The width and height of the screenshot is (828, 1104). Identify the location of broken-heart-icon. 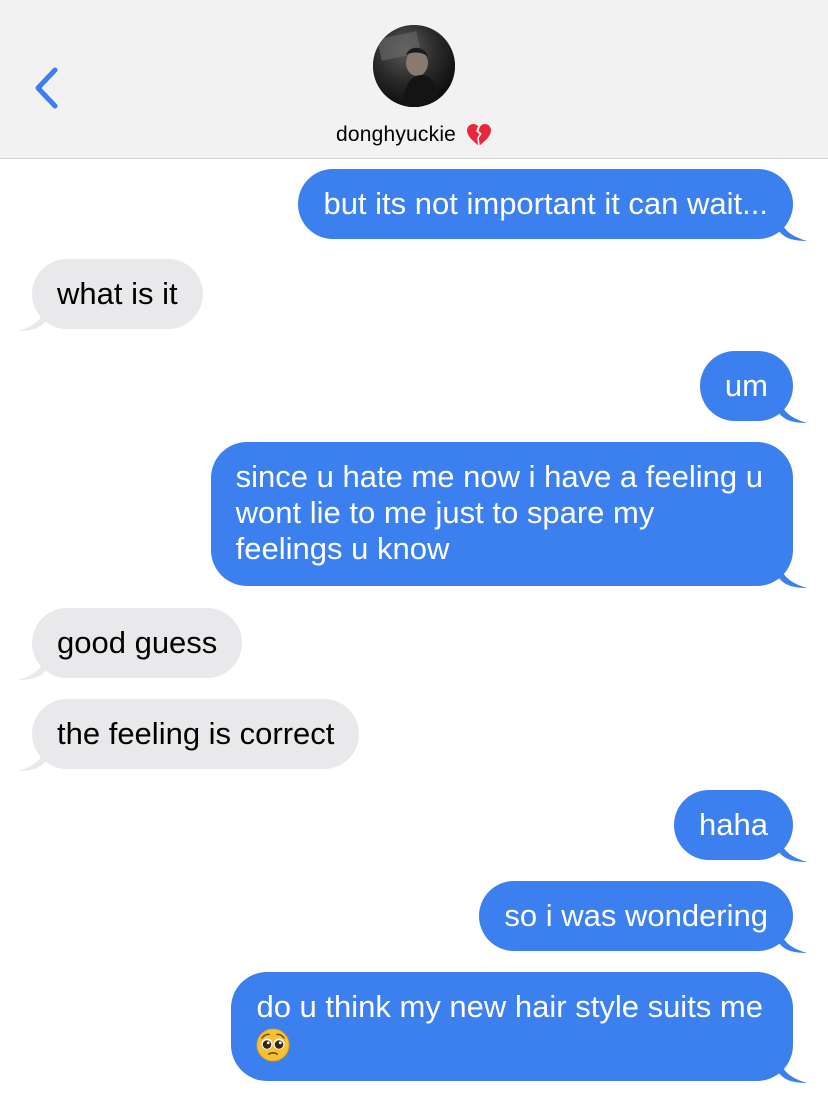
(479, 135).